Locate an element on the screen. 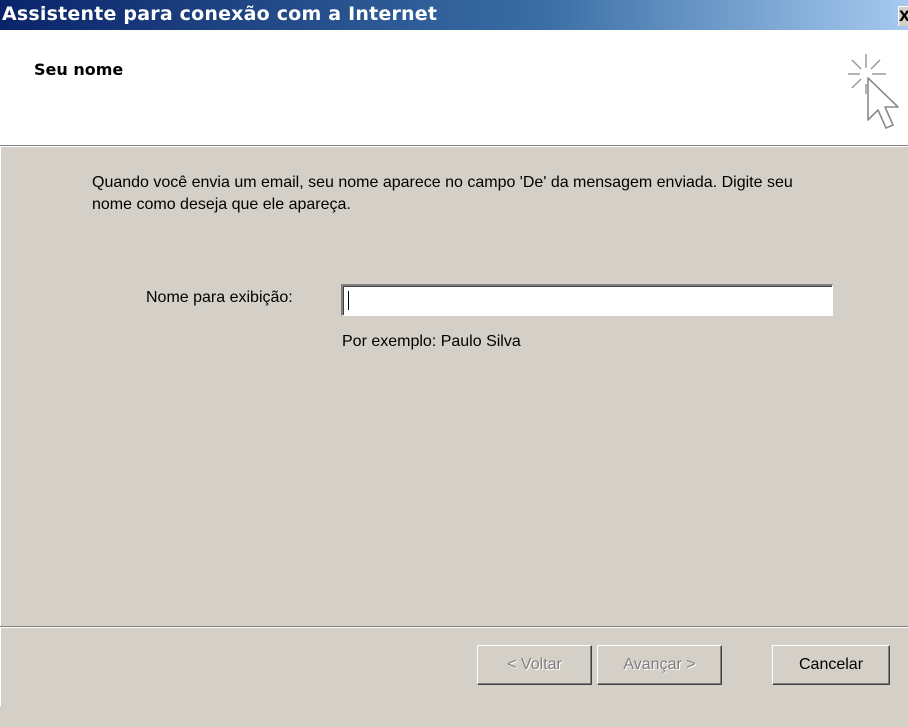 The image size is (908, 727). display-name-example: Por exemplo: Paulo Silva is located at coordinates (431, 341).